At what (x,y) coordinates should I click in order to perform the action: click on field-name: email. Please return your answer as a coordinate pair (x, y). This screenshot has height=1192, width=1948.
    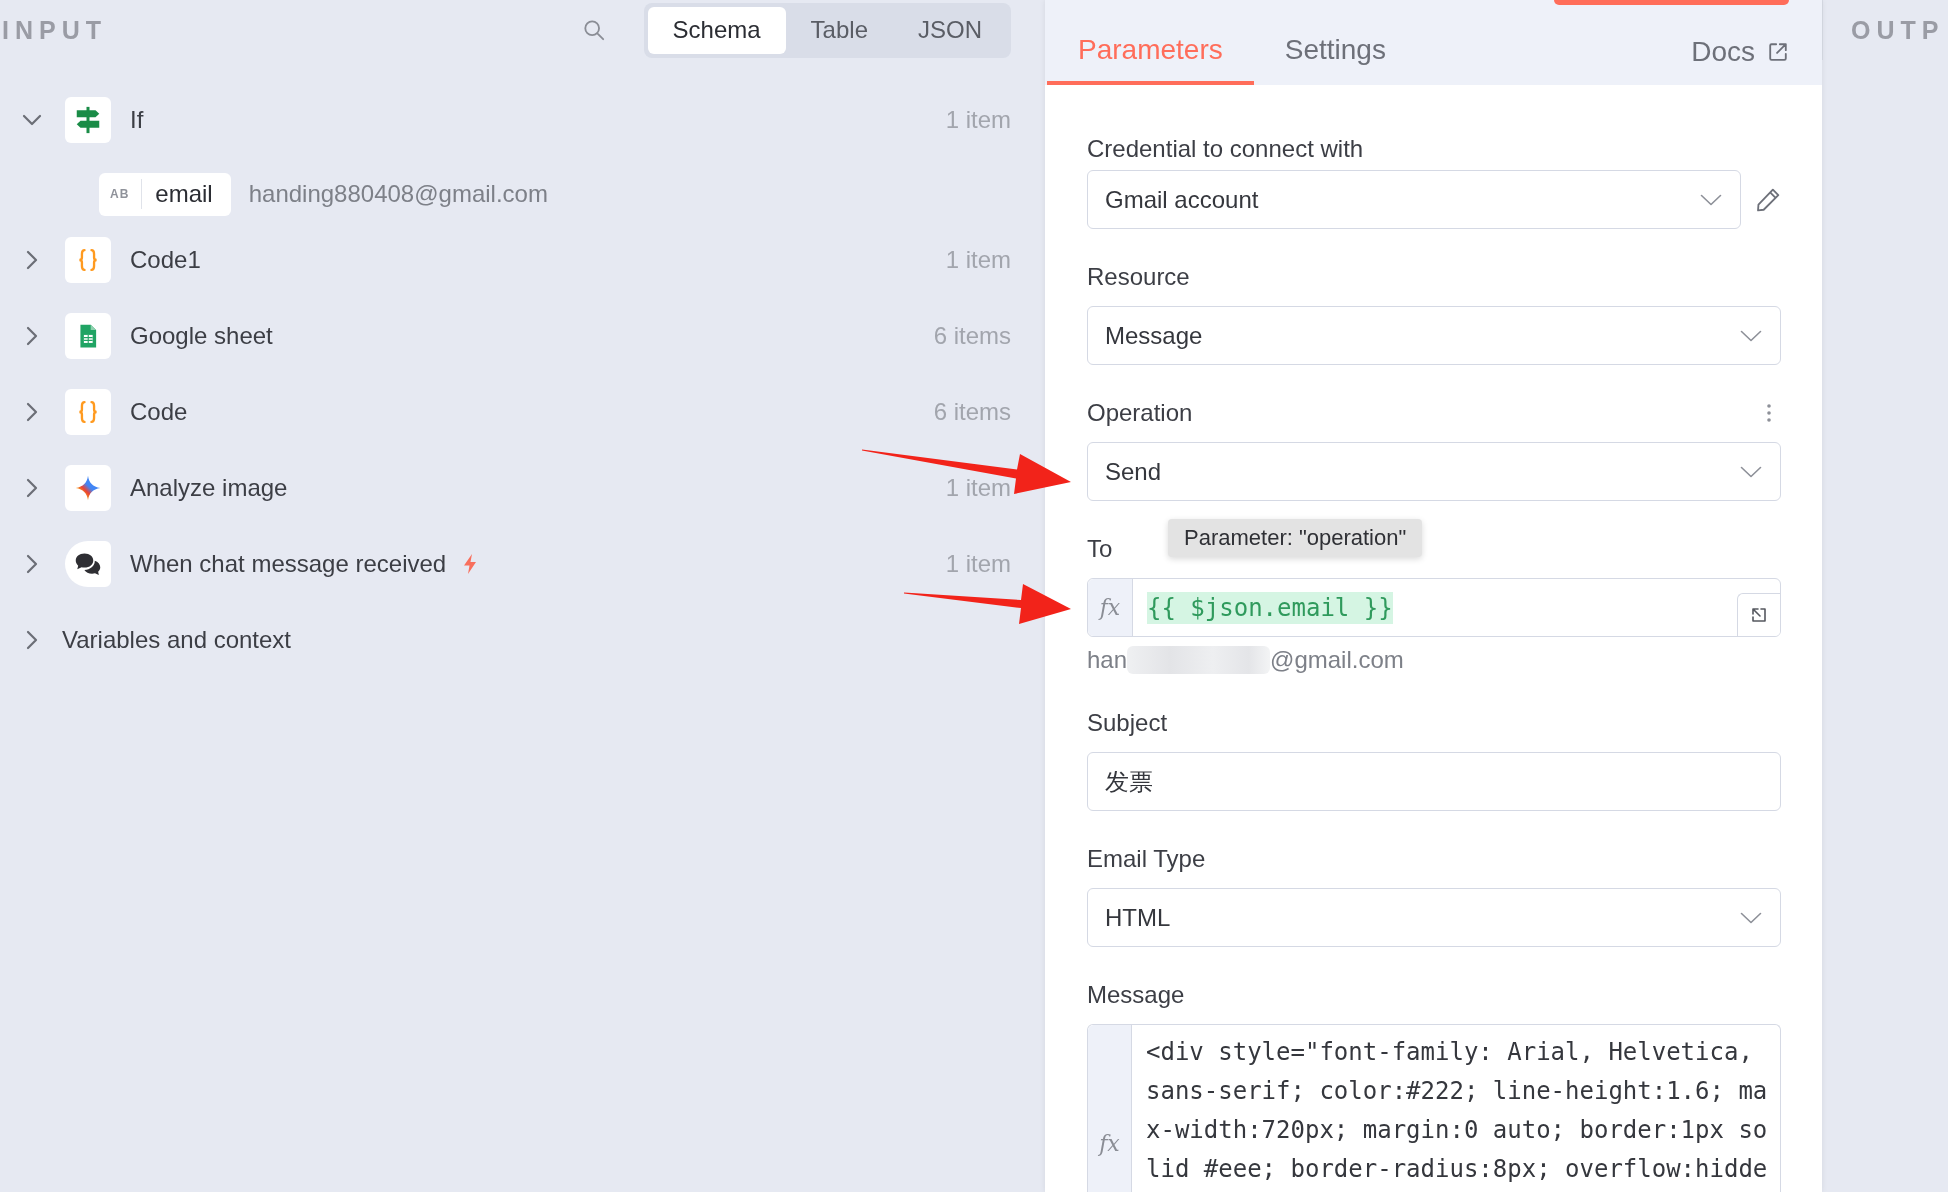
    Looking at the image, I should click on (184, 194).